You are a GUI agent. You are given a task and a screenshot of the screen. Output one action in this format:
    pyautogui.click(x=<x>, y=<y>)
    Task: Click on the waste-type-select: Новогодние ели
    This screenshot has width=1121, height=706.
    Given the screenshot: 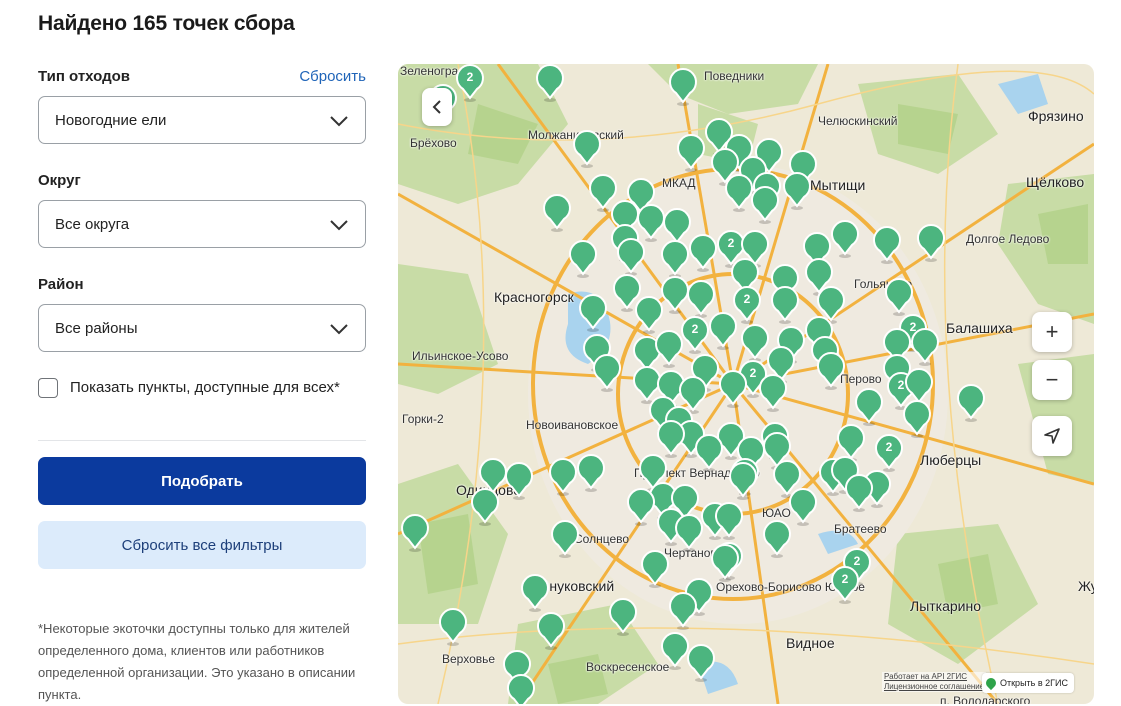 What is the action you would take?
    pyautogui.click(x=202, y=120)
    